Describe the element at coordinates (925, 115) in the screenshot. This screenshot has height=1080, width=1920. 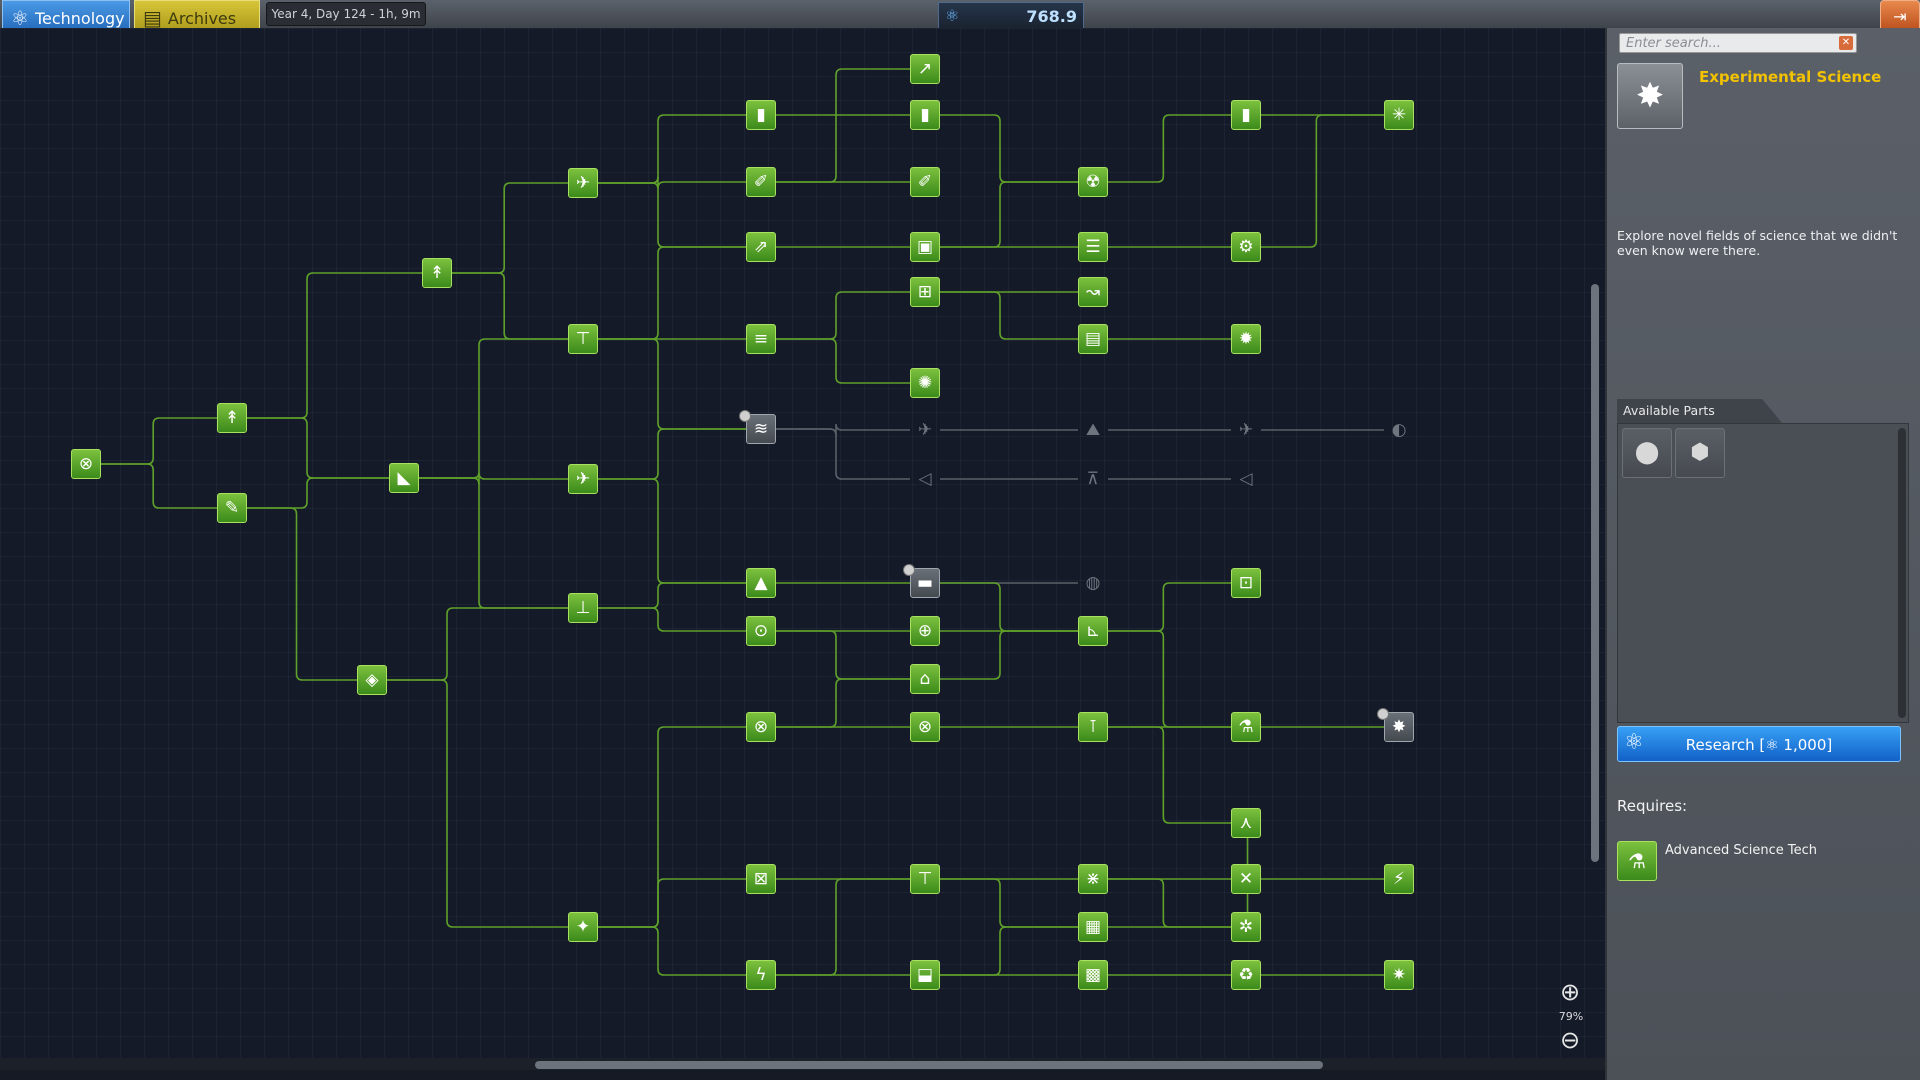
I see `heavier-rocketry-node: ▮` at that location.